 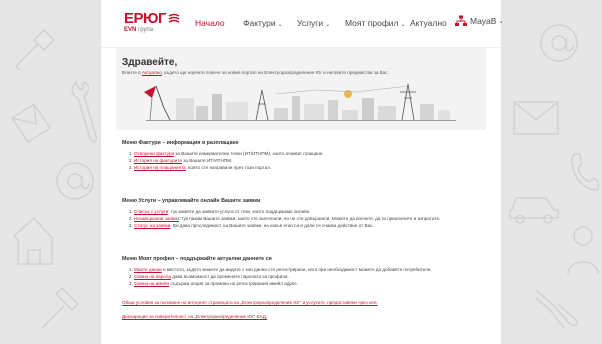 I want to click on nav-news: Актуално, so click(x=428, y=23).